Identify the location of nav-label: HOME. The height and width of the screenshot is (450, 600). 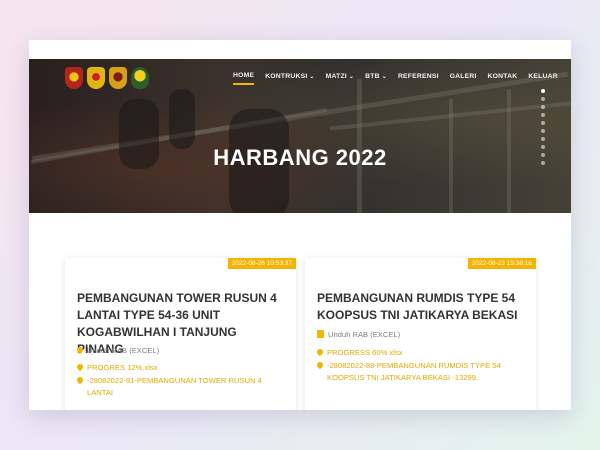
(244, 75).